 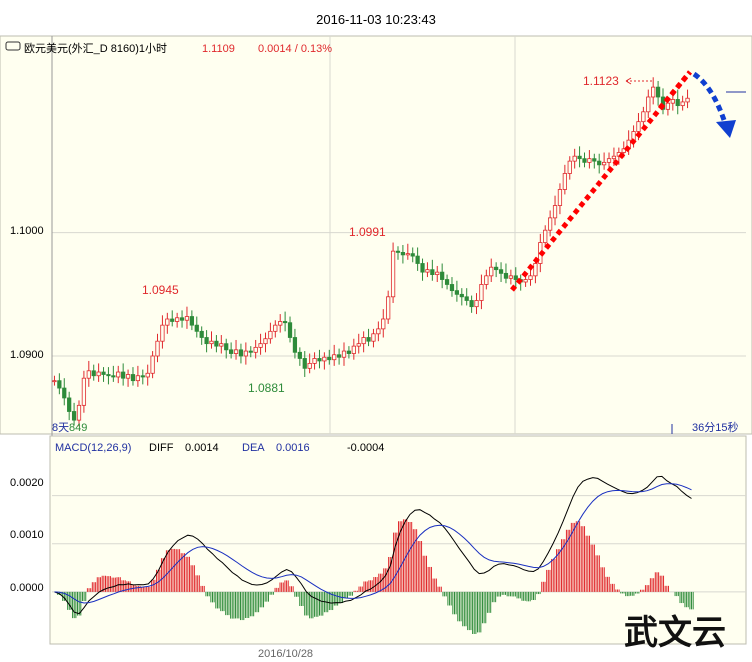 What do you see at coordinates (78, 428) in the screenshot?
I see `left-range-value: 849` at bounding box center [78, 428].